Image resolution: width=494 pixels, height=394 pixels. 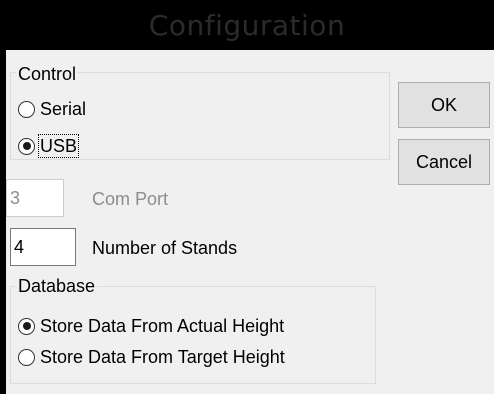 What do you see at coordinates (35, 198) in the screenshot?
I see `com-port-input` at bounding box center [35, 198].